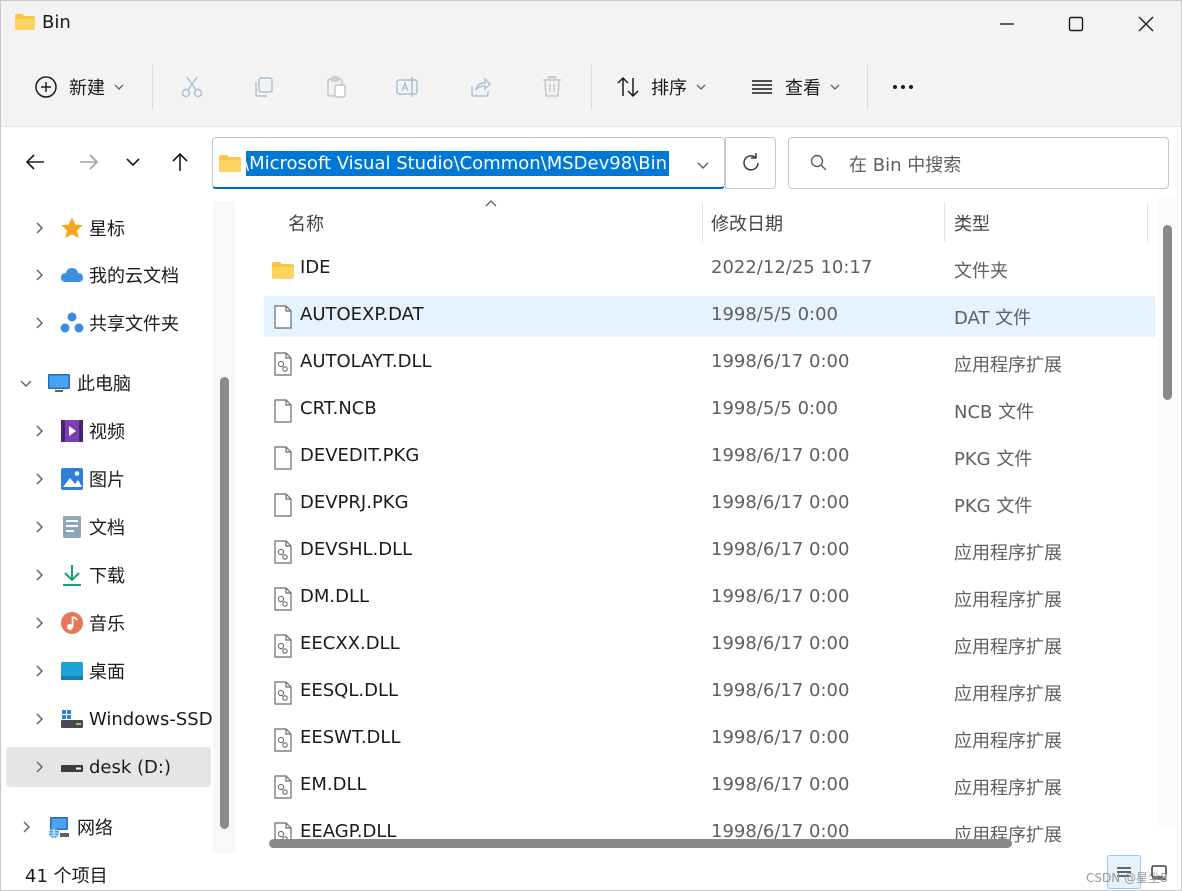 The height and width of the screenshot is (891, 1182). Describe the element at coordinates (335, 596) in the screenshot. I see `file-name: DM.DLL` at that location.